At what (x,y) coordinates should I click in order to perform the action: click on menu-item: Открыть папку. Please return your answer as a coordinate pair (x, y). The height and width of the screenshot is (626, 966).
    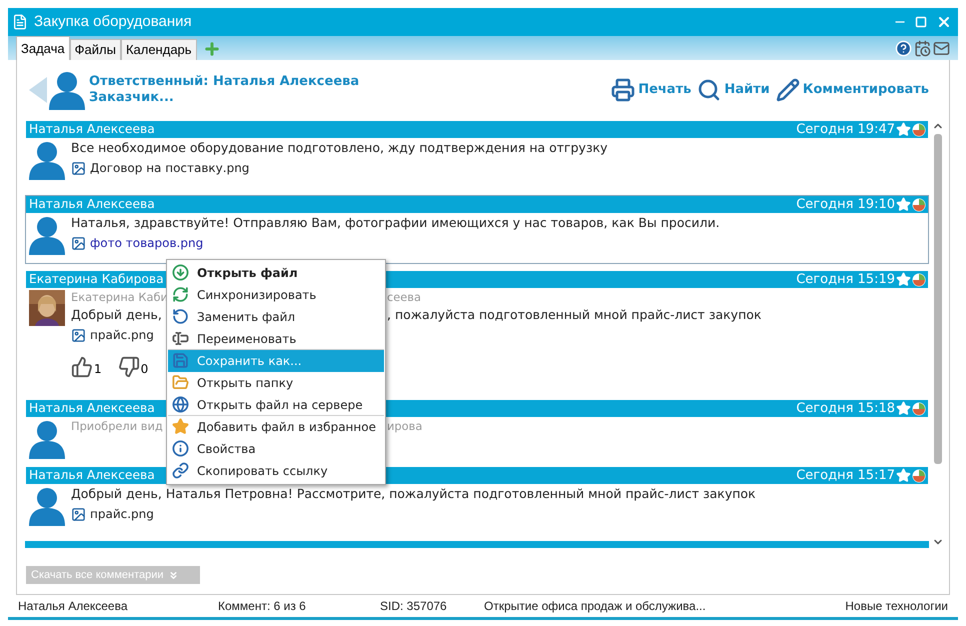
    Looking at the image, I should click on (276, 383).